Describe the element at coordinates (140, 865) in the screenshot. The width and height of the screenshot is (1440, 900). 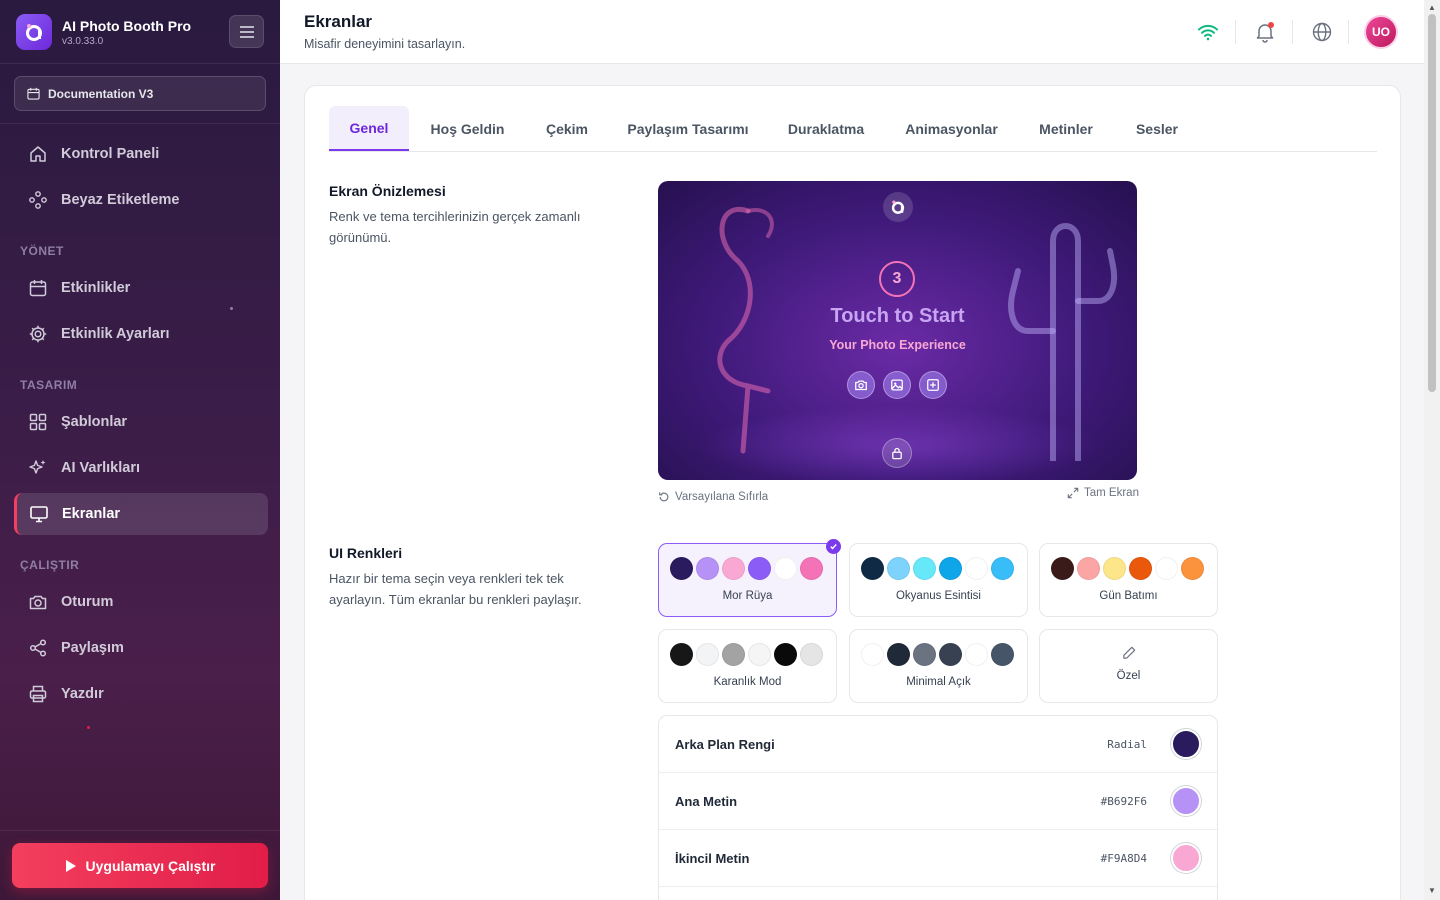
I see `run-app-button: Uygulamayı Çalıştır` at that location.